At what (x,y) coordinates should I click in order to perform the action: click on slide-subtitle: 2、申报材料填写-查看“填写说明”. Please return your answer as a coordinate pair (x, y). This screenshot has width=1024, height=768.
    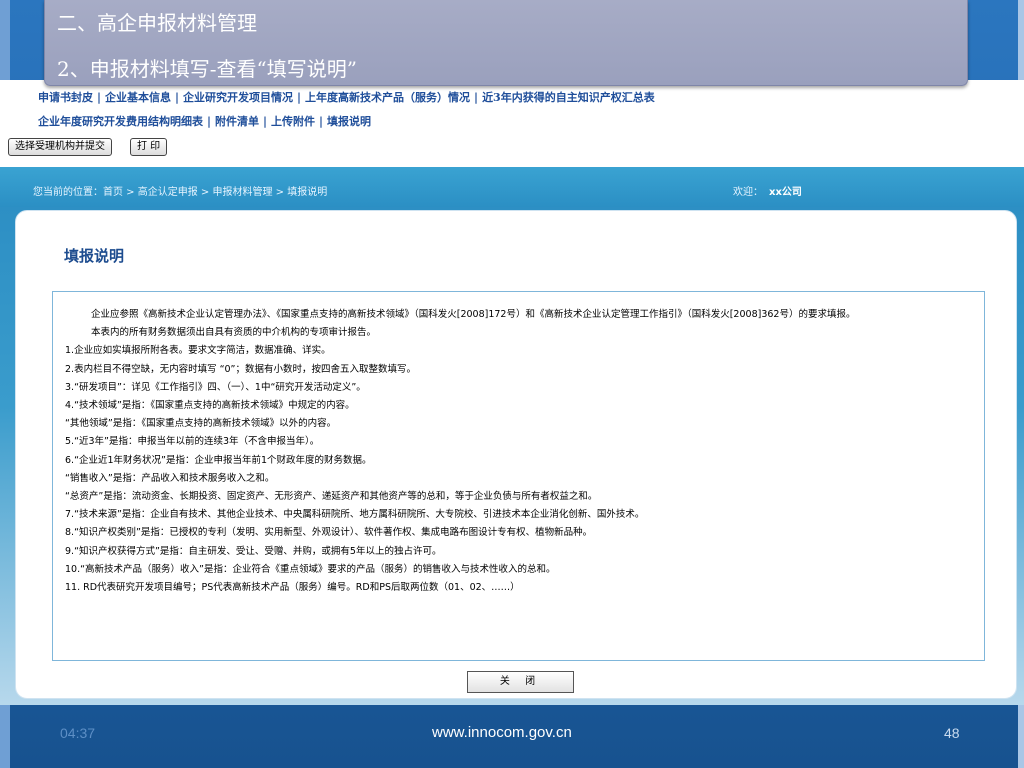
    Looking at the image, I should click on (207, 69).